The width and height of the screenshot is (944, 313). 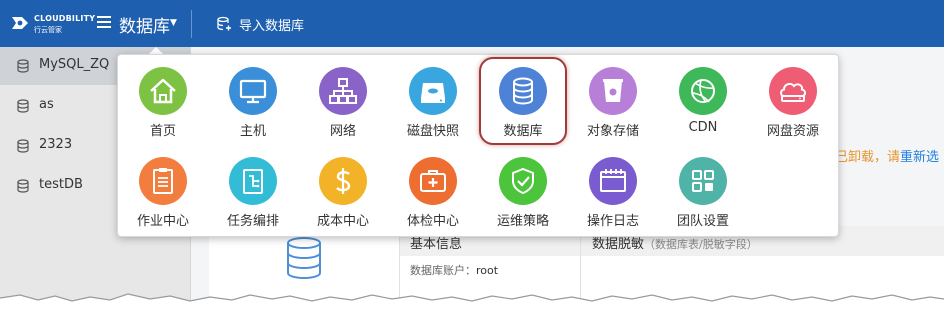 What do you see at coordinates (65, 18) in the screenshot?
I see `logo-text: CLOUDBILITY` at bounding box center [65, 18].